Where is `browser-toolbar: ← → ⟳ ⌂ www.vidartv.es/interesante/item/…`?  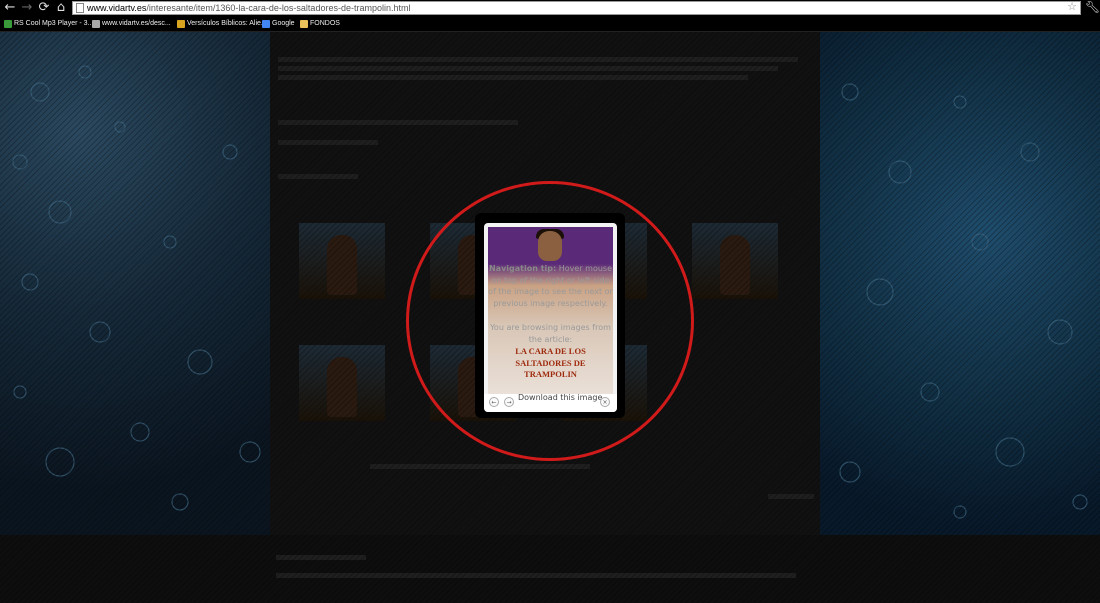
browser-toolbar: ← → ⟳ ⌂ www.vidartv.es/interesante/item/… is located at coordinates (550, 8).